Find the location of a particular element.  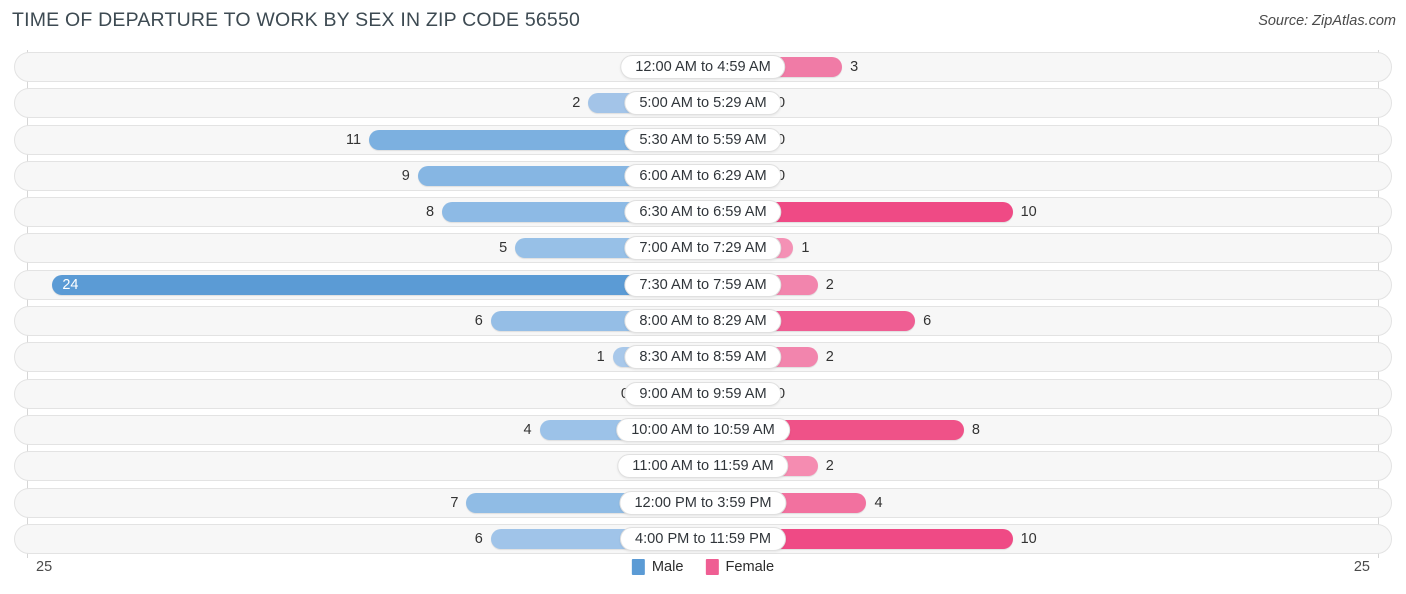

chart-row: 5 1 7:00 AM to 7:29 AM is located at coordinates (703, 248).